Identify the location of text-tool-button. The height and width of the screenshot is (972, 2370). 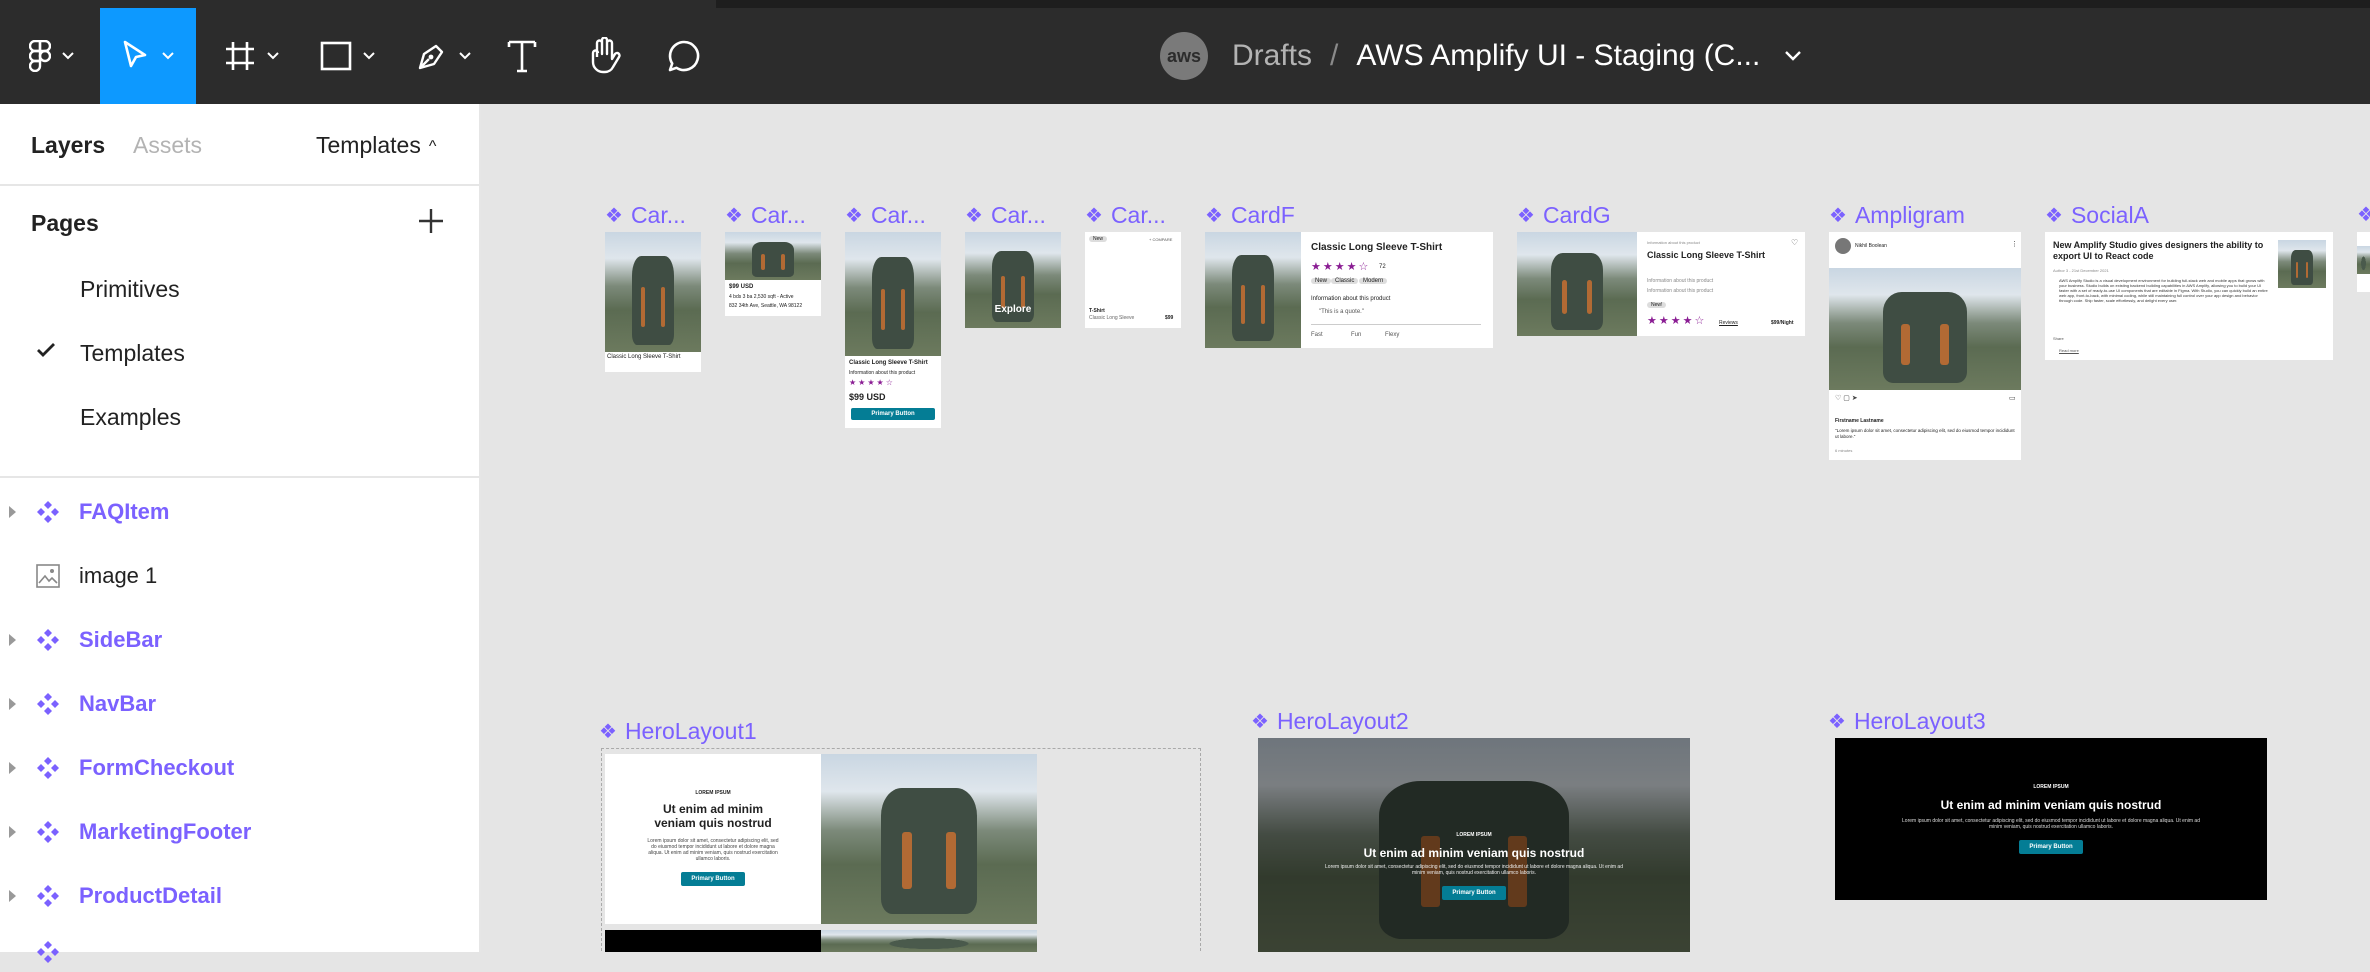
(522, 56).